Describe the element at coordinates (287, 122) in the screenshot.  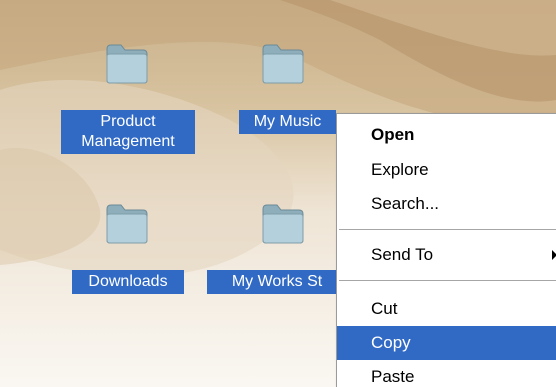
I see `desktop-icon-label: My Music` at that location.